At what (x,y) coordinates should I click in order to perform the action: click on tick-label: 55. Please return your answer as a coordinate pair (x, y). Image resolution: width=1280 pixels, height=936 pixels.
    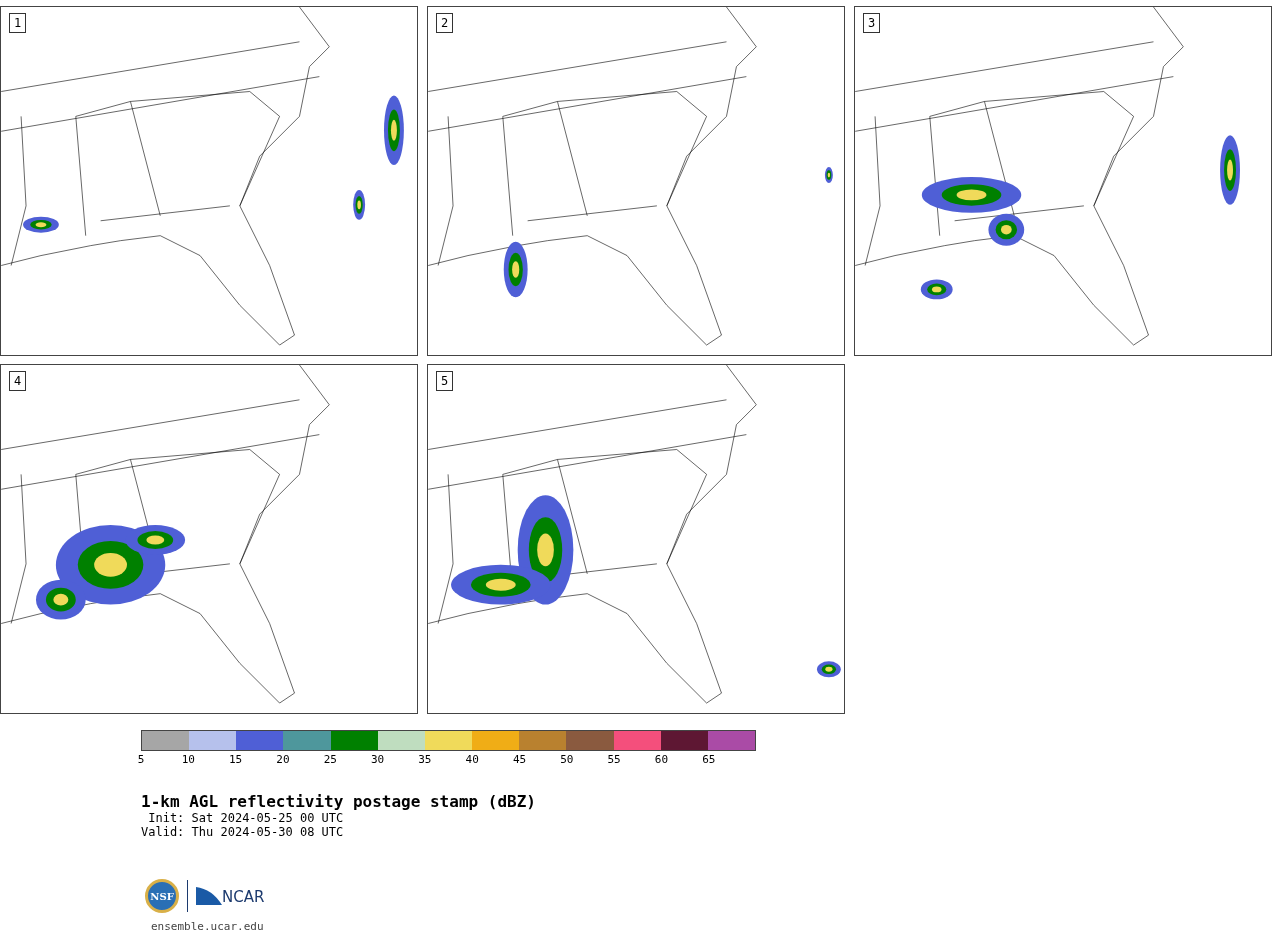
    Looking at the image, I should click on (614, 760).